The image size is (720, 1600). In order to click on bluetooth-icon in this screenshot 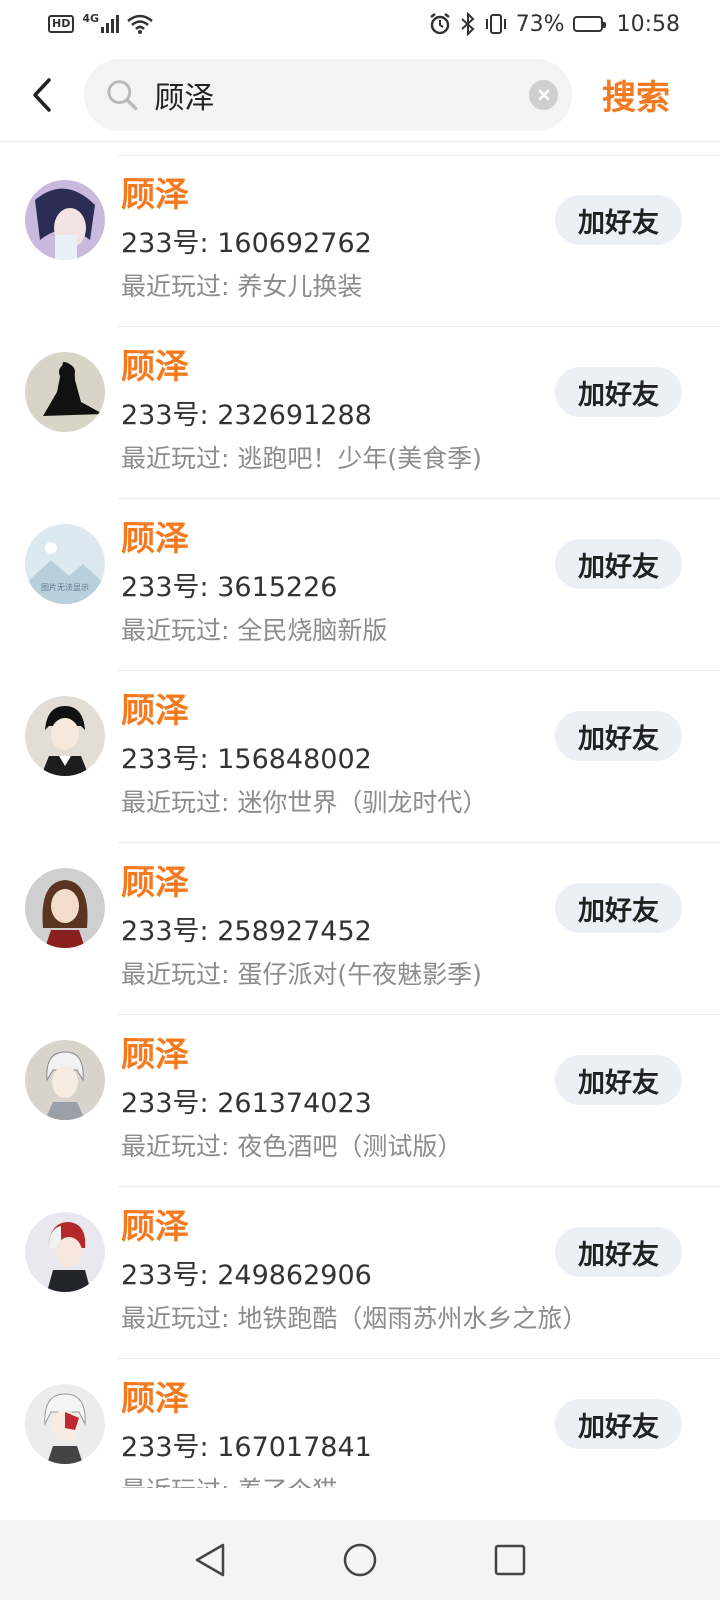, I will do `click(468, 24)`.